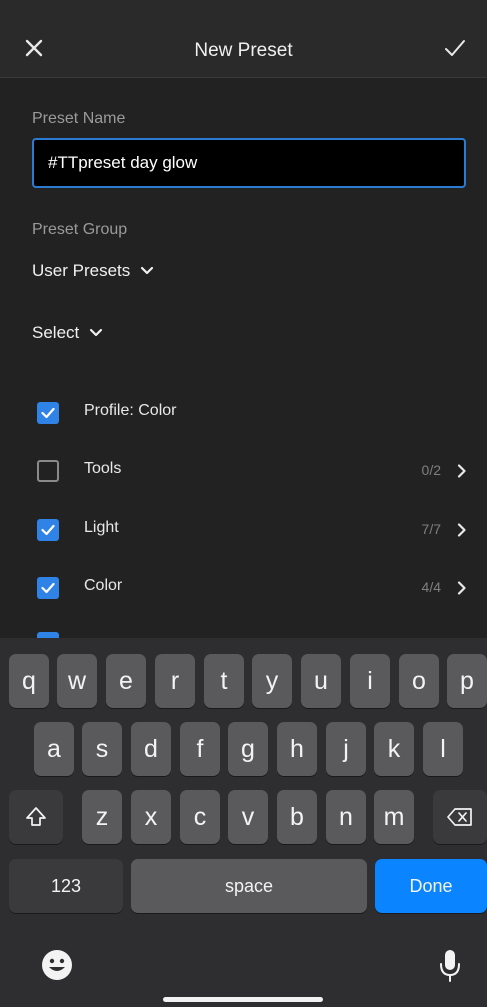  I want to click on top-bar: New Preset, so click(243, 39).